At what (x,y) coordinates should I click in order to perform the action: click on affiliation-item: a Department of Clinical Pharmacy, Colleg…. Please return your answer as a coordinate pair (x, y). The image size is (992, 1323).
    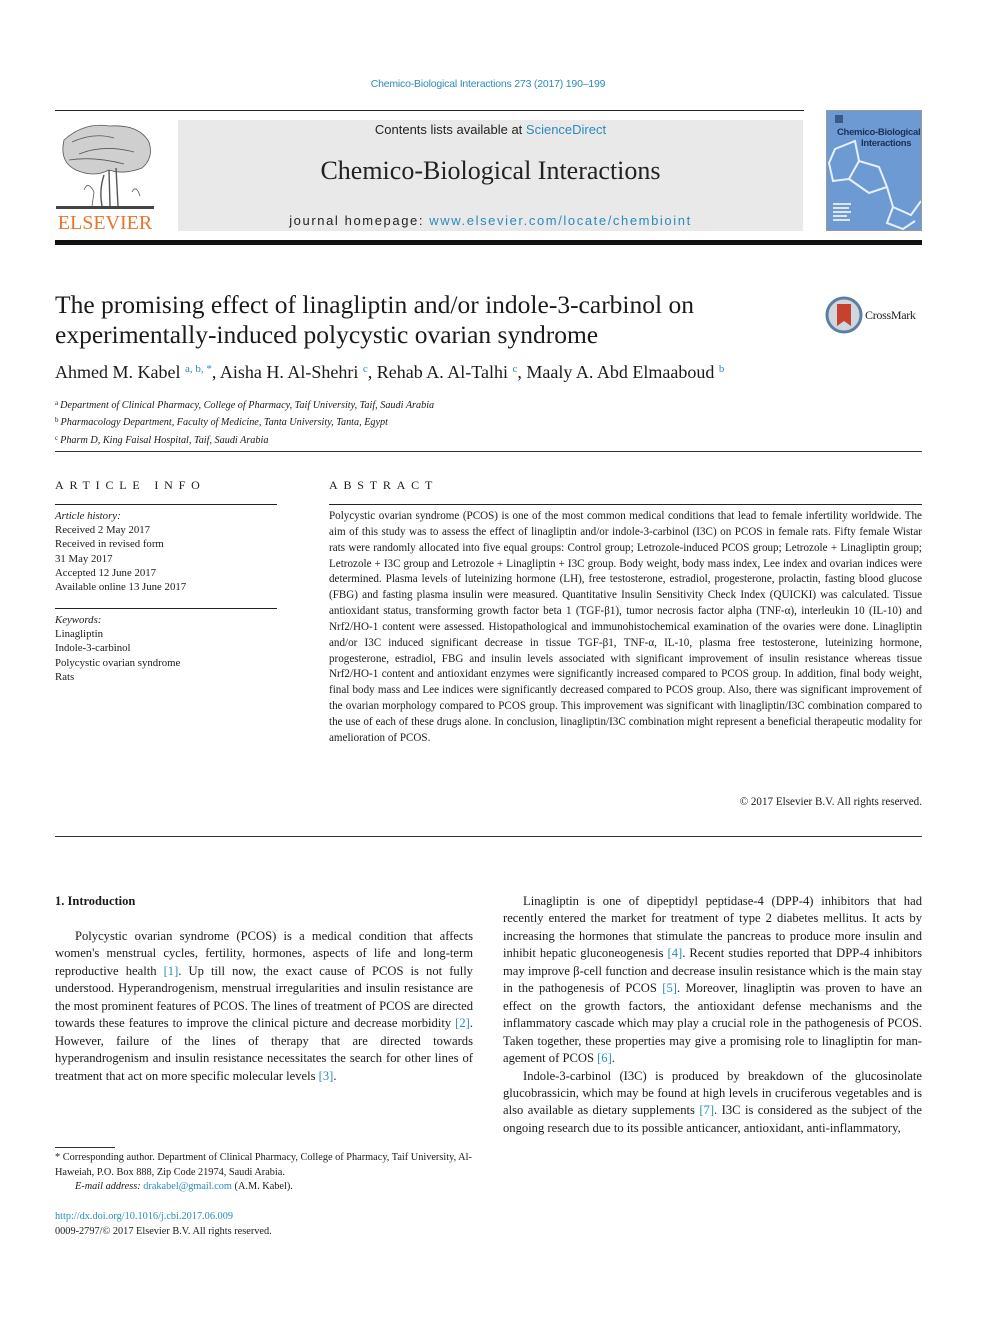
    Looking at the image, I should click on (244, 404).